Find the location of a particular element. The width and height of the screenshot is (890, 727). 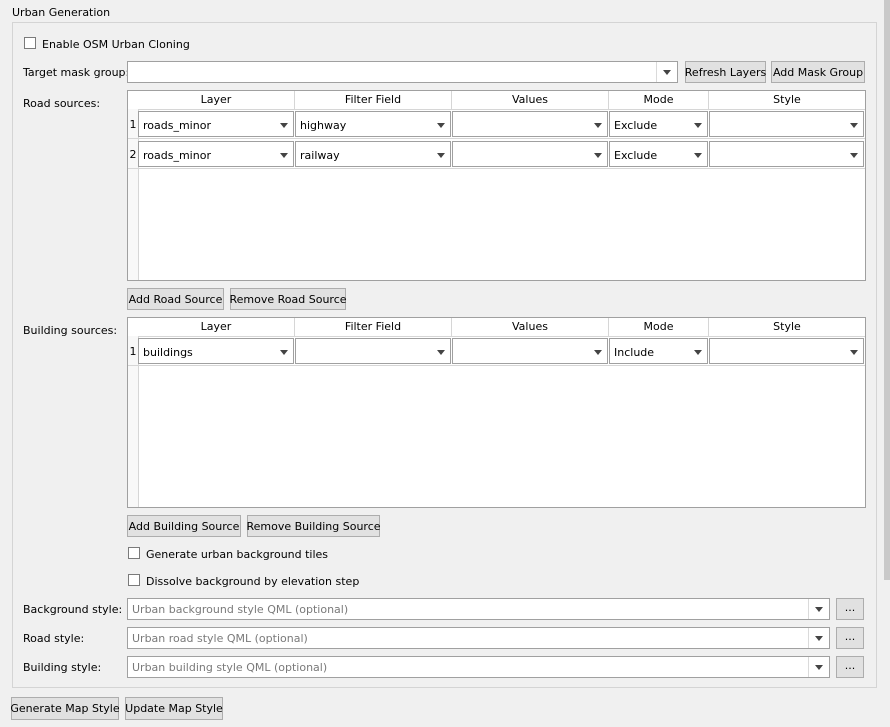

vertical-scrollbar is located at coordinates (887, 290).